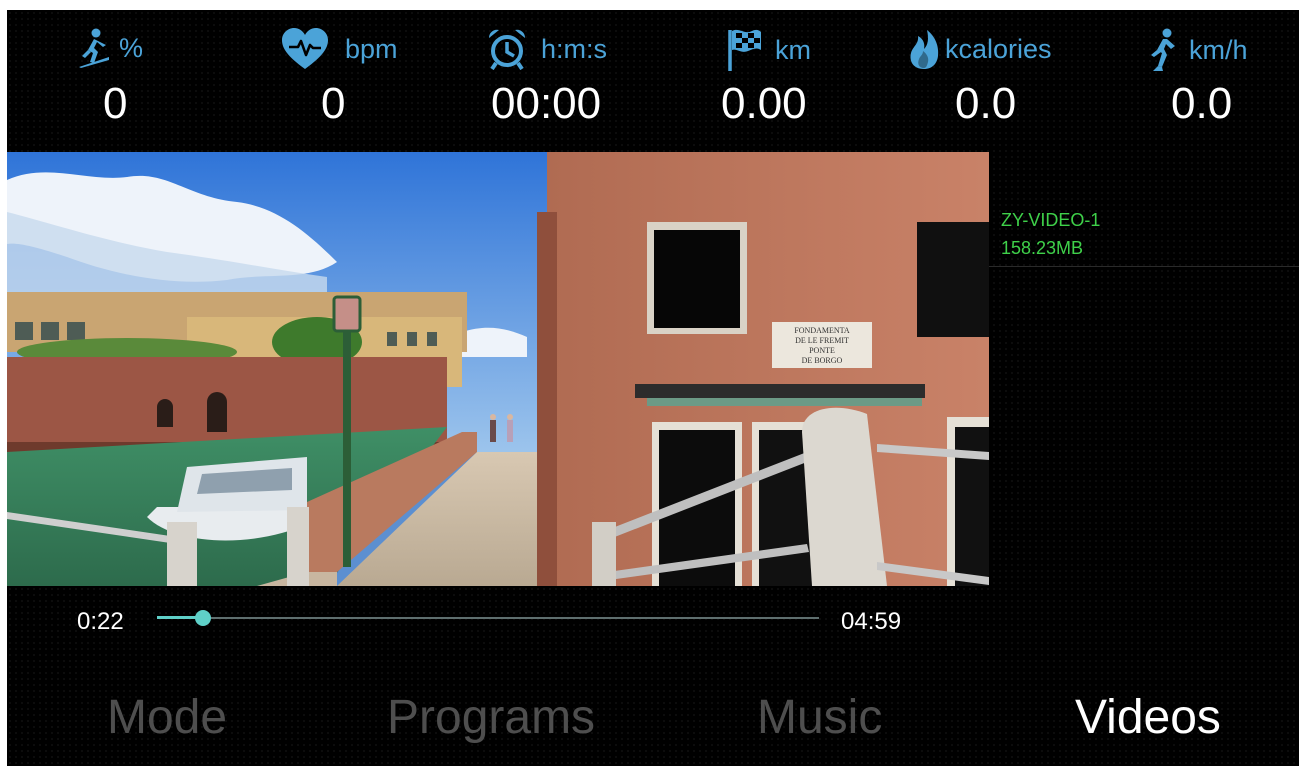  What do you see at coordinates (100, 621) in the screenshot?
I see `current-time: 0:22` at bounding box center [100, 621].